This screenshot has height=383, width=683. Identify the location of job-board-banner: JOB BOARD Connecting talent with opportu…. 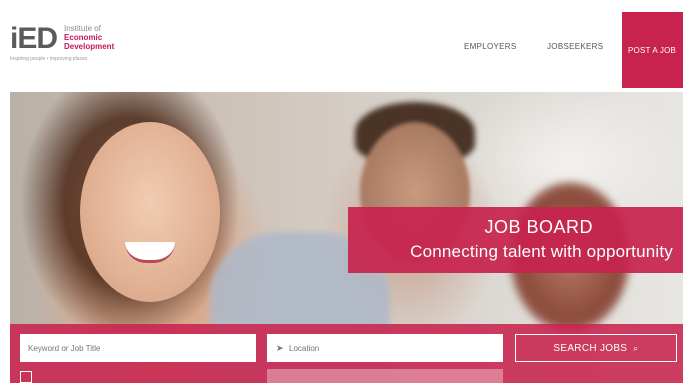
(515, 240).